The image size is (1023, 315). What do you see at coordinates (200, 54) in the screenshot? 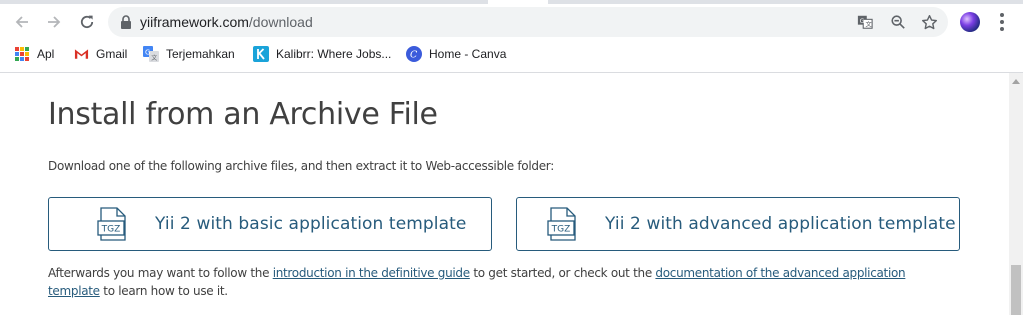
I see `bookmark-label: Terjemahkan` at bounding box center [200, 54].